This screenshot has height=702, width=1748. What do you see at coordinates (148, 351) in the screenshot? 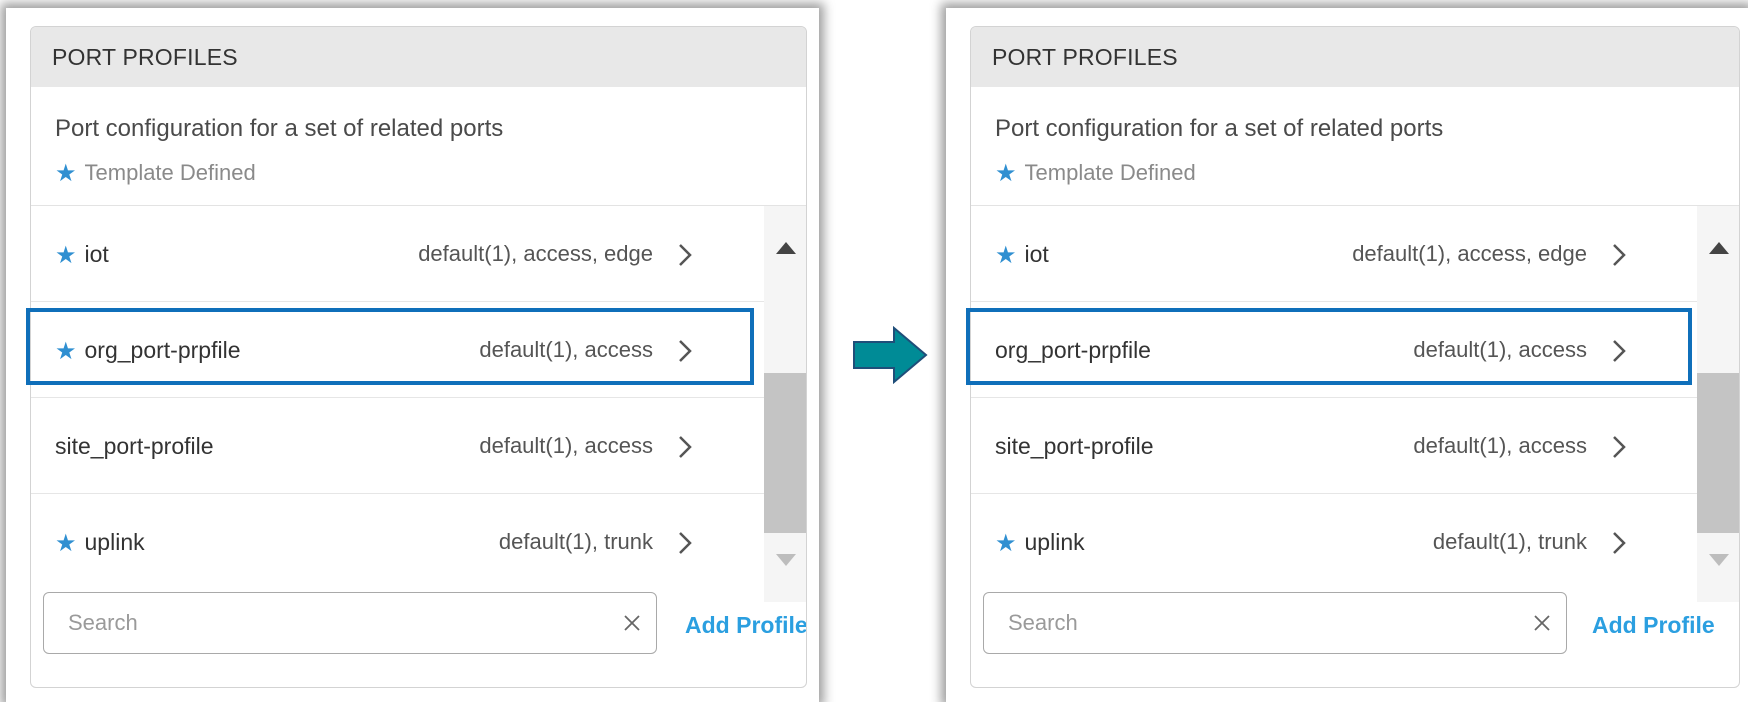
I see `profile-name: ★ org_port-prpfile` at bounding box center [148, 351].